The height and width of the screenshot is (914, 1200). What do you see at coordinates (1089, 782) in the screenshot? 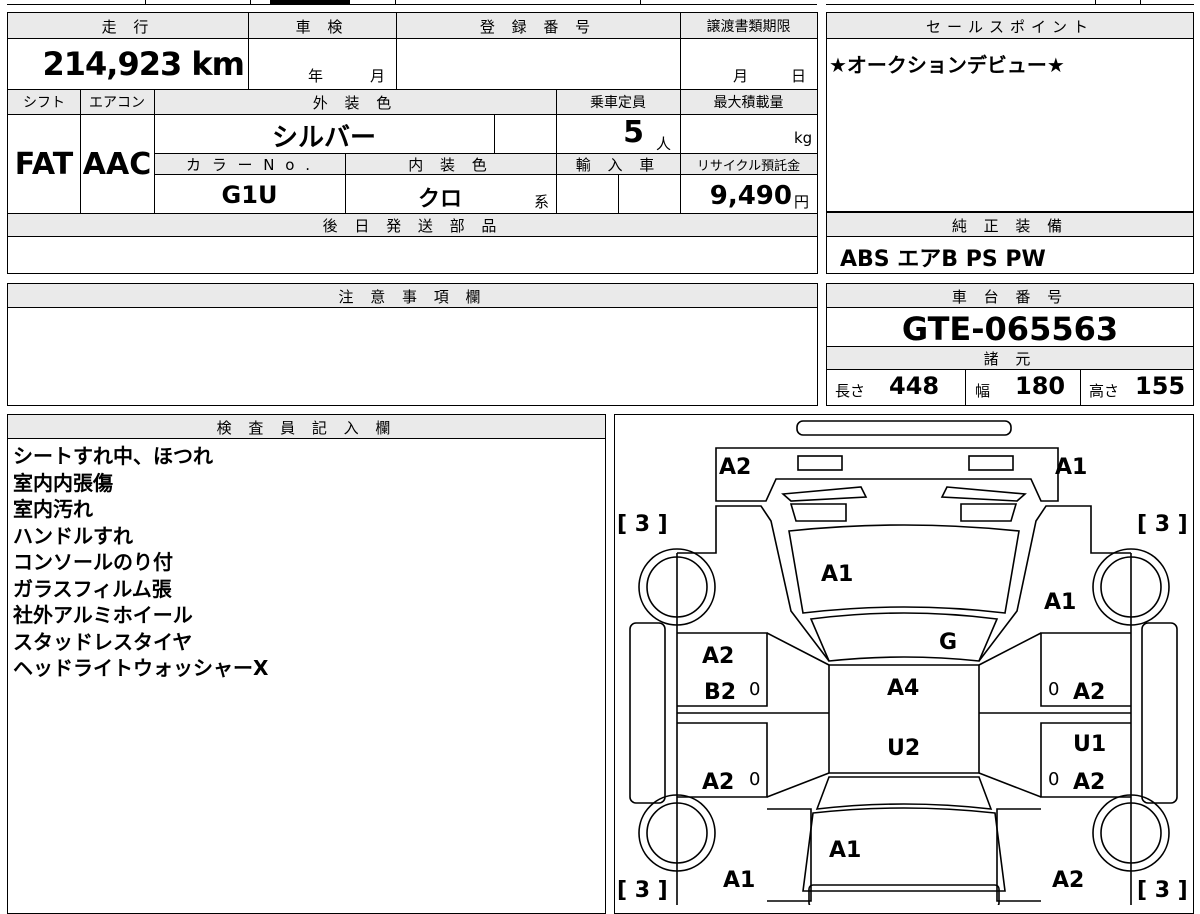
I see `label-right-rear-door: A2` at bounding box center [1089, 782].